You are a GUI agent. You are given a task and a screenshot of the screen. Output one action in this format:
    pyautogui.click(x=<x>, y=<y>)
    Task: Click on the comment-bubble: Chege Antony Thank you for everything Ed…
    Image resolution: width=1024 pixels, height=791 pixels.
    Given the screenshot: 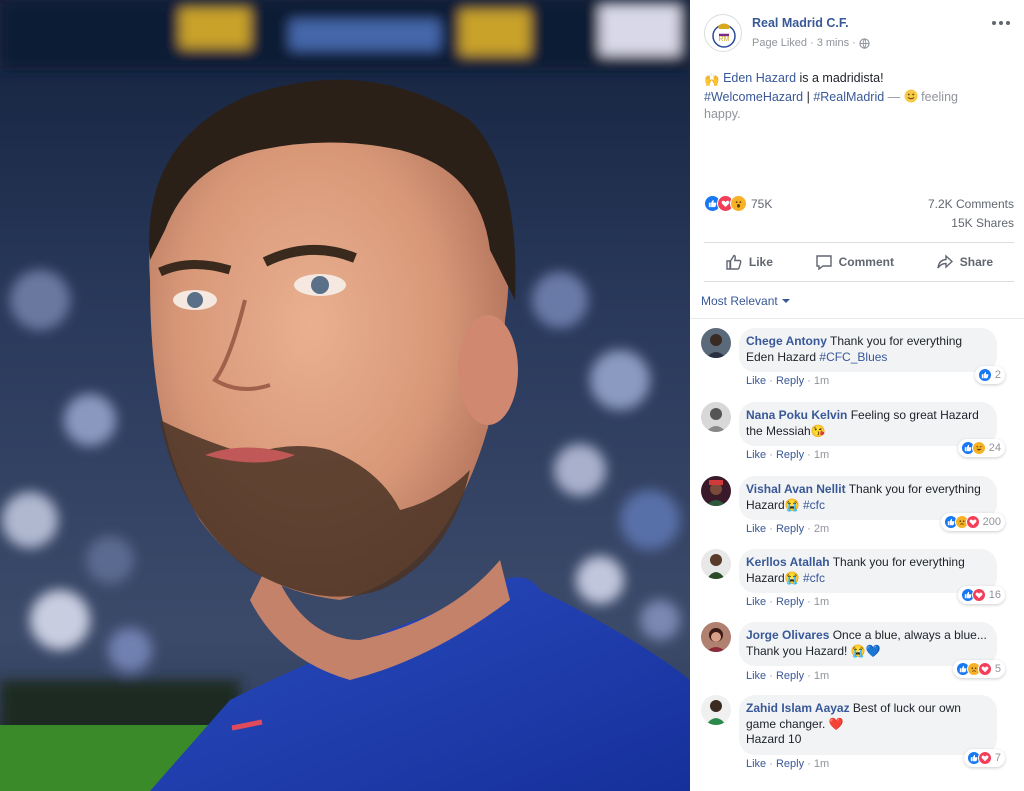 What is the action you would take?
    pyautogui.click(x=868, y=350)
    